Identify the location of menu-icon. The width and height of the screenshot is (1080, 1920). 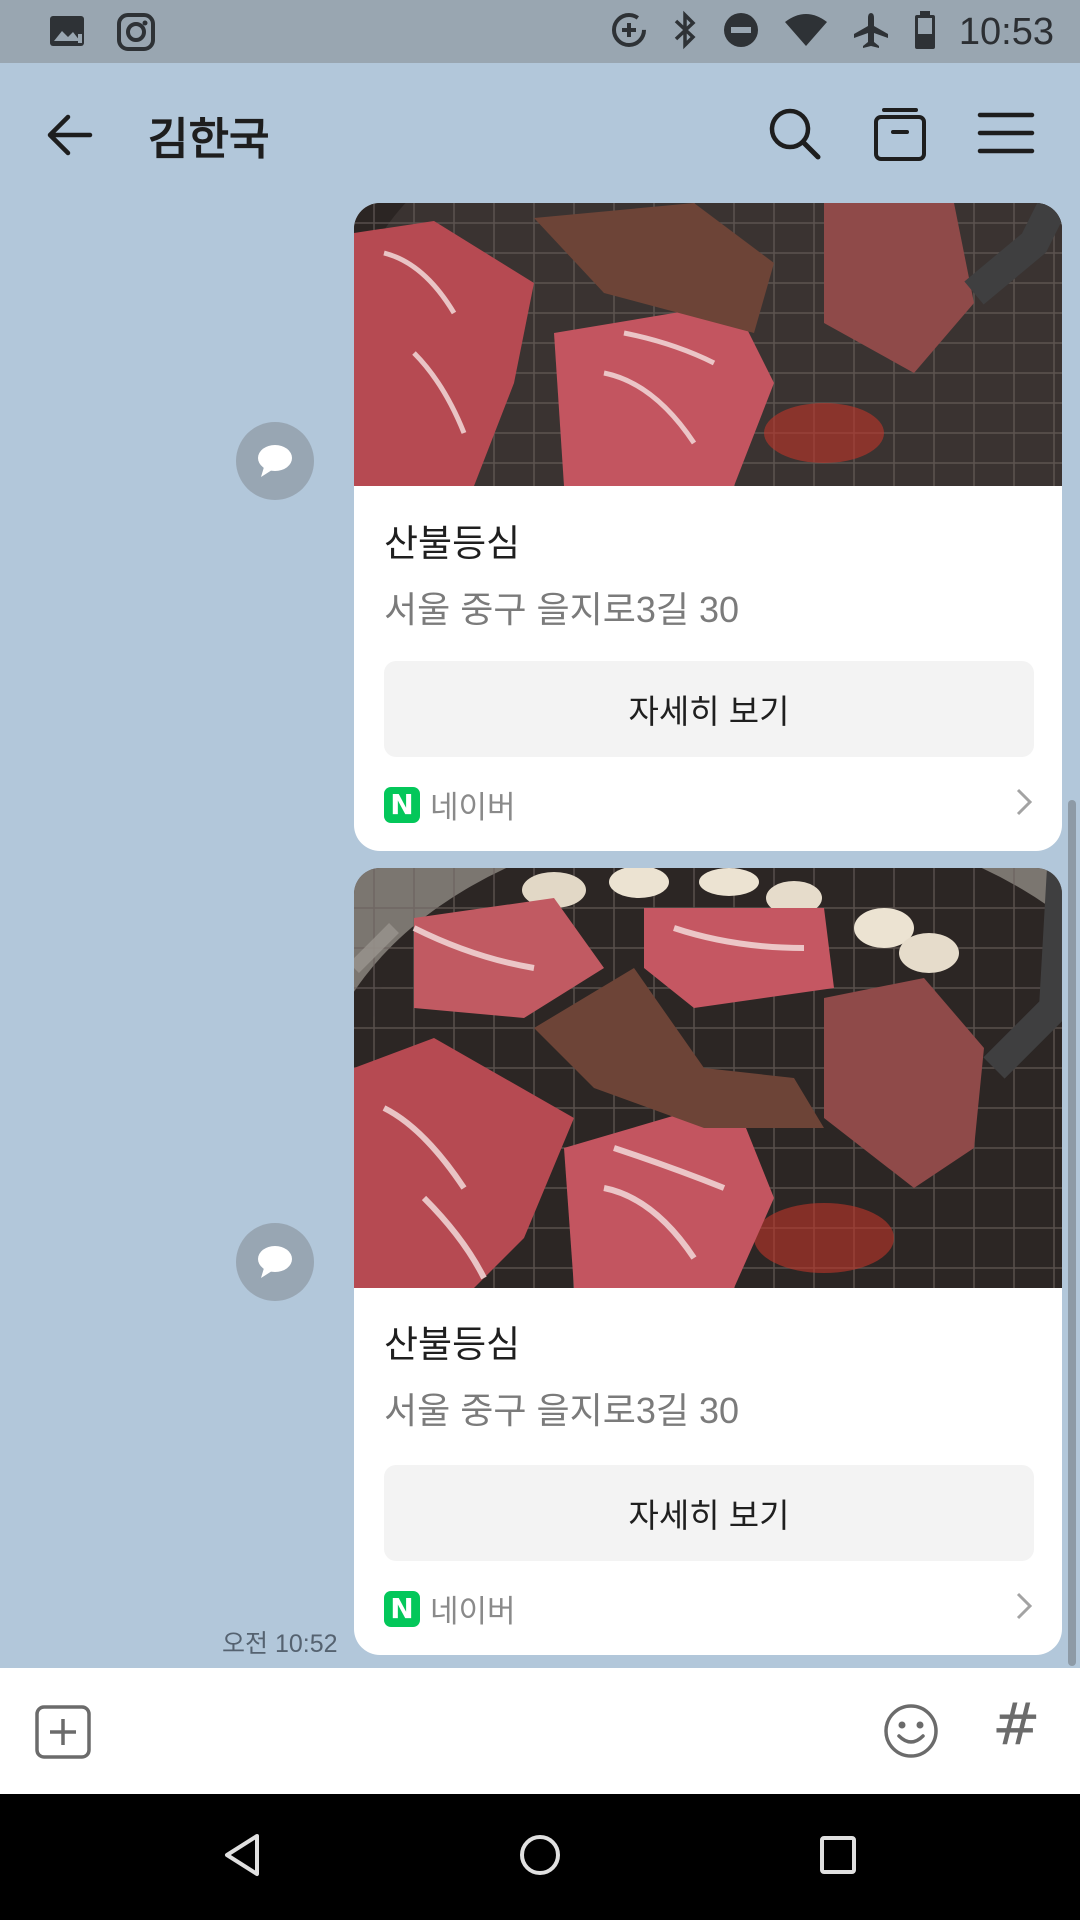
(1006, 133).